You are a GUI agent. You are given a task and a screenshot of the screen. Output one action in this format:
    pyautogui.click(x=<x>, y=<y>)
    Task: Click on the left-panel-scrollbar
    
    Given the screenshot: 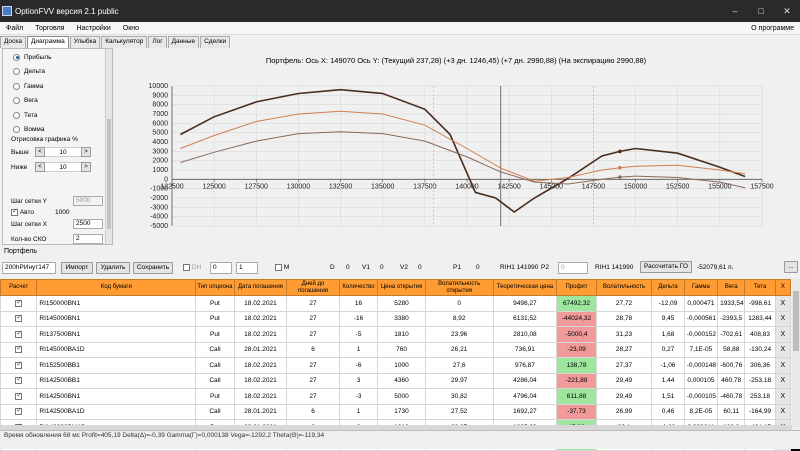 What is the action you would take?
    pyautogui.click(x=108, y=146)
    